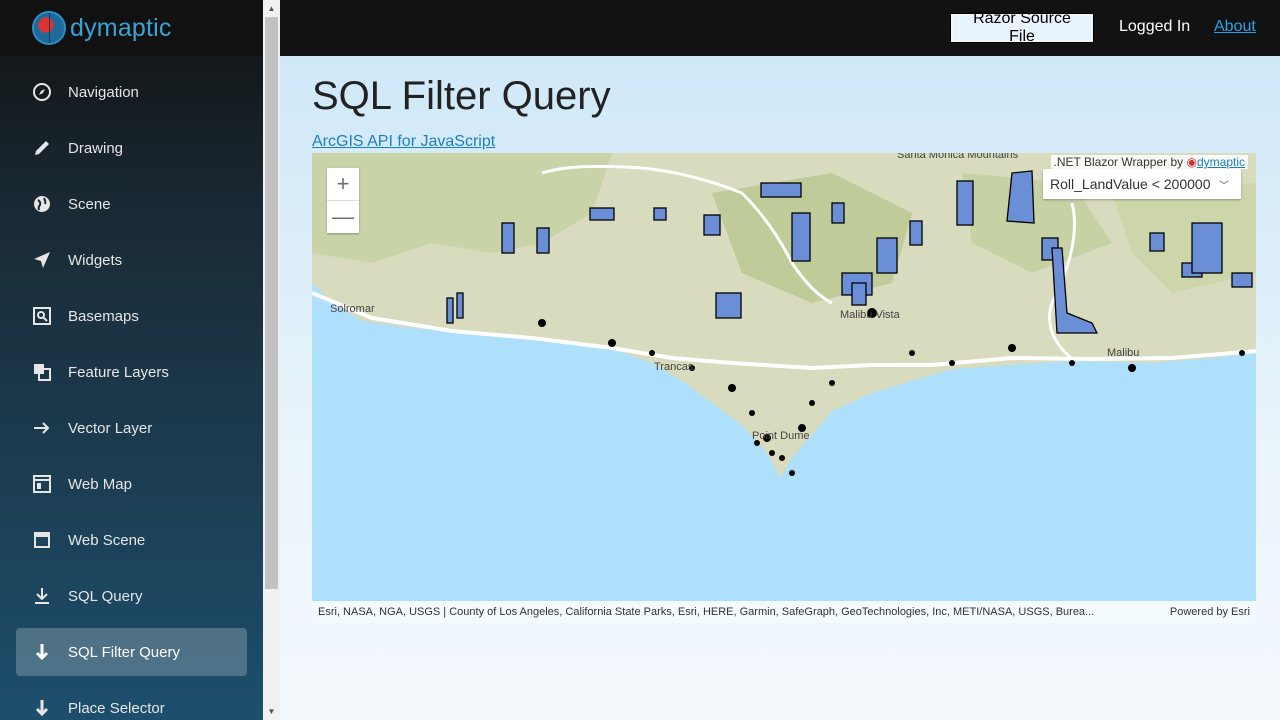  I want to click on top-bar: Razor Source File Logged In About, so click(780, 28).